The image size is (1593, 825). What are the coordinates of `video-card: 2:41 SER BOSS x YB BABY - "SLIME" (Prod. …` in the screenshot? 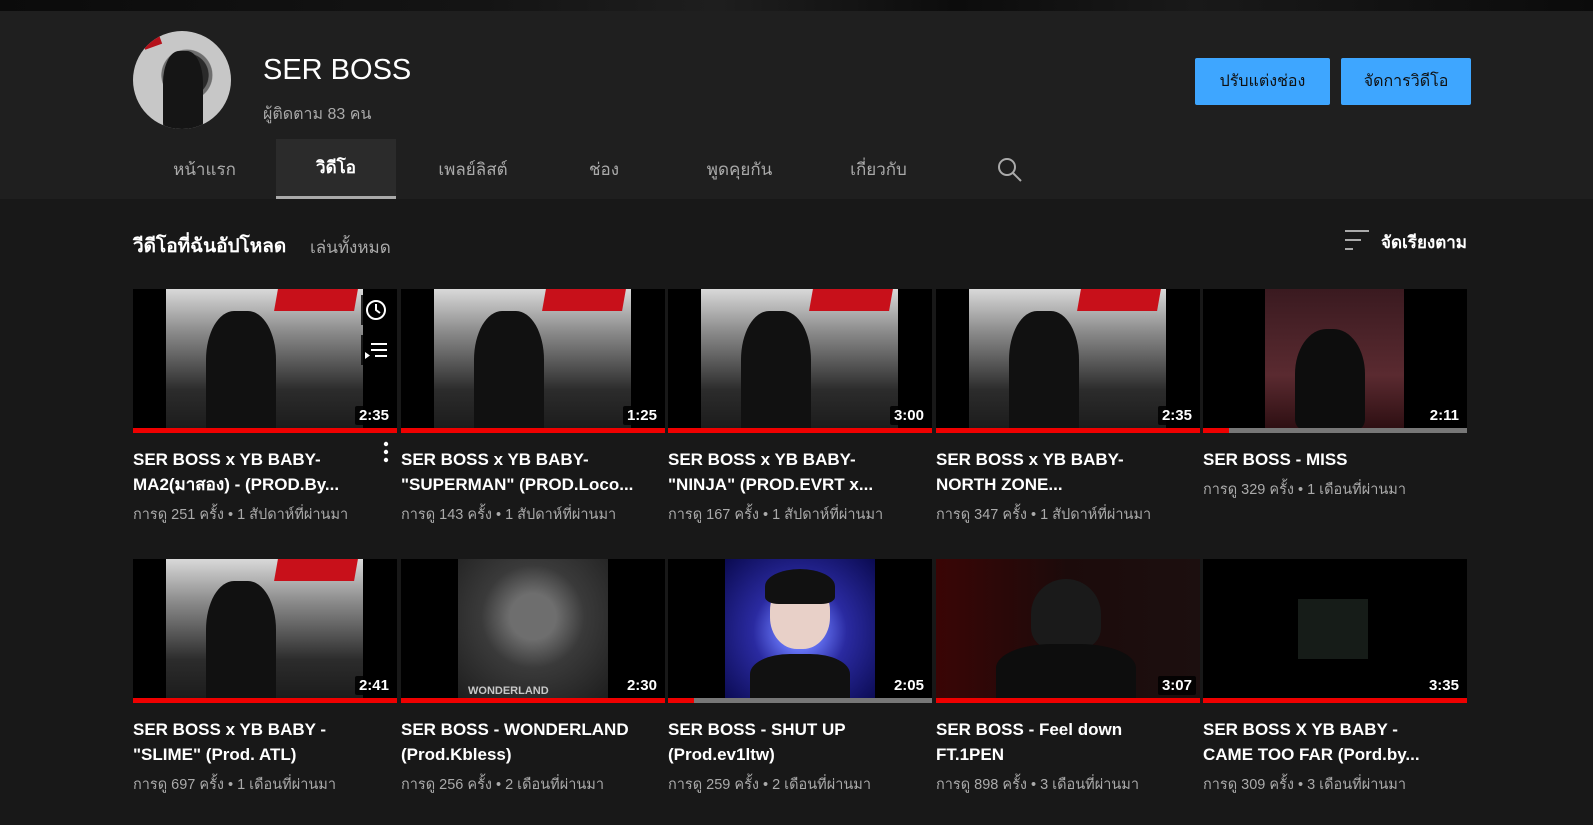 It's located at (265, 677).